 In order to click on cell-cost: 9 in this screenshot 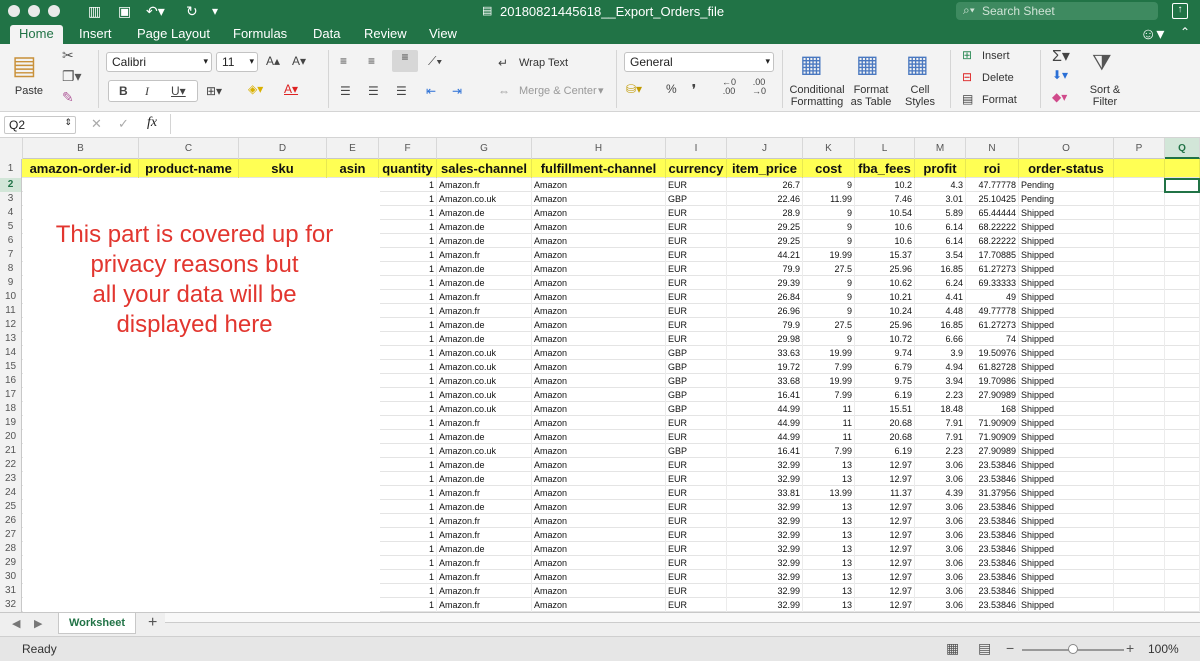, I will do `click(829, 311)`.